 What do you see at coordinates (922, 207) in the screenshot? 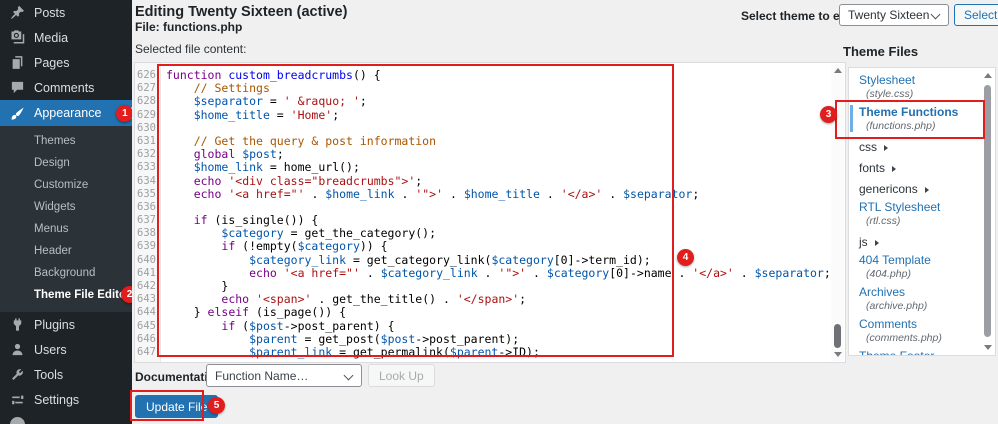
I see `theme-file-link: RTL Stylesheet` at bounding box center [922, 207].